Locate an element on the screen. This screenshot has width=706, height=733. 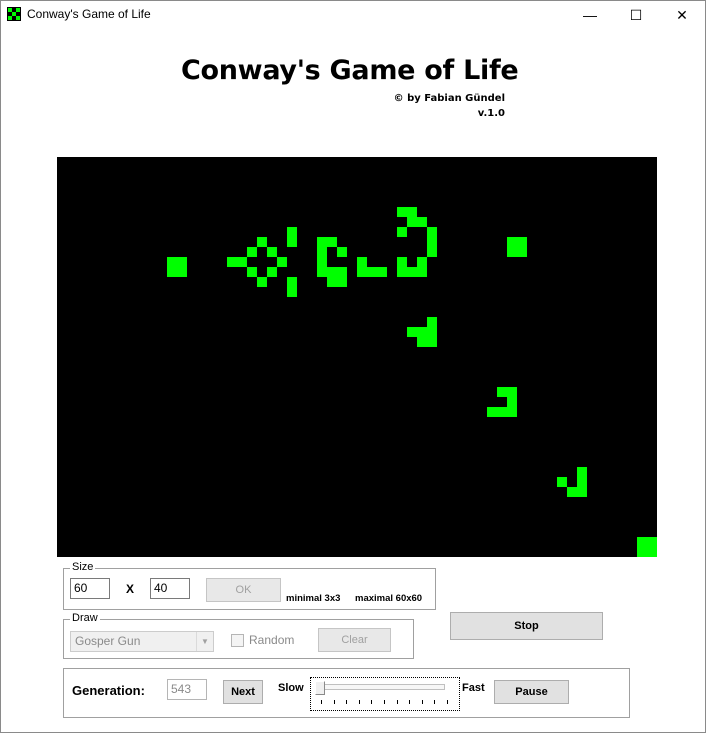
speed-slider is located at coordinates (385, 694).